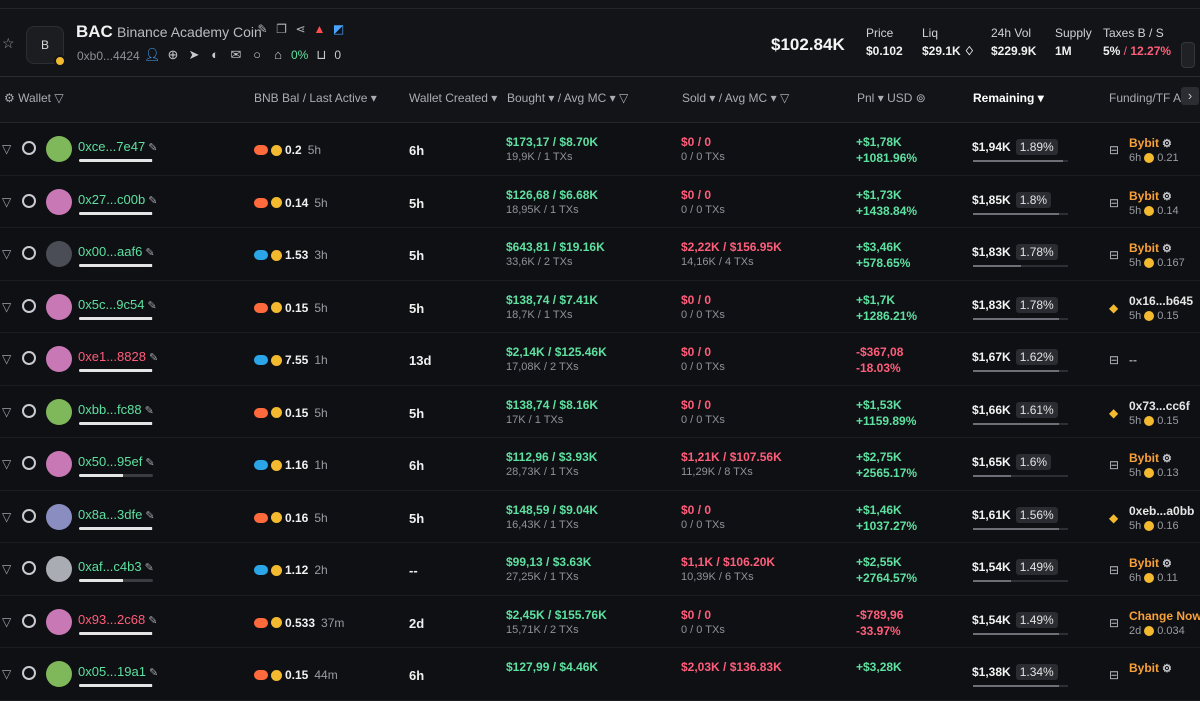 The width and height of the screenshot is (1200, 701). What do you see at coordinates (1133, 360) in the screenshot?
I see `funding-source: --` at bounding box center [1133, 360].